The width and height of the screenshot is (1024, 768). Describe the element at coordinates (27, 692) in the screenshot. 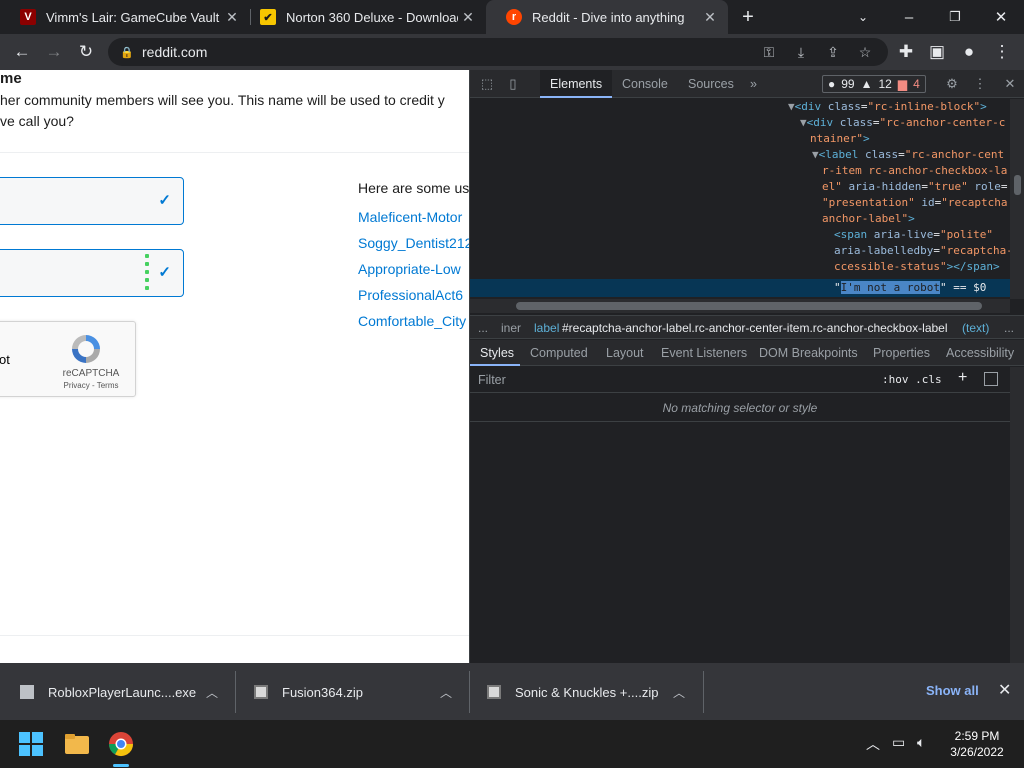

I see `roblox-file-icon` at that location.